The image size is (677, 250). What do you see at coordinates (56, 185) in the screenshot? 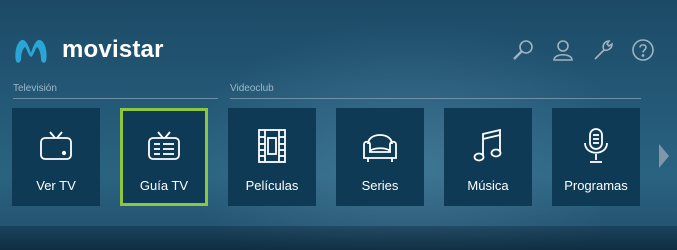
I see `tile-label: Ver TV` at bounding box center [56, 185].